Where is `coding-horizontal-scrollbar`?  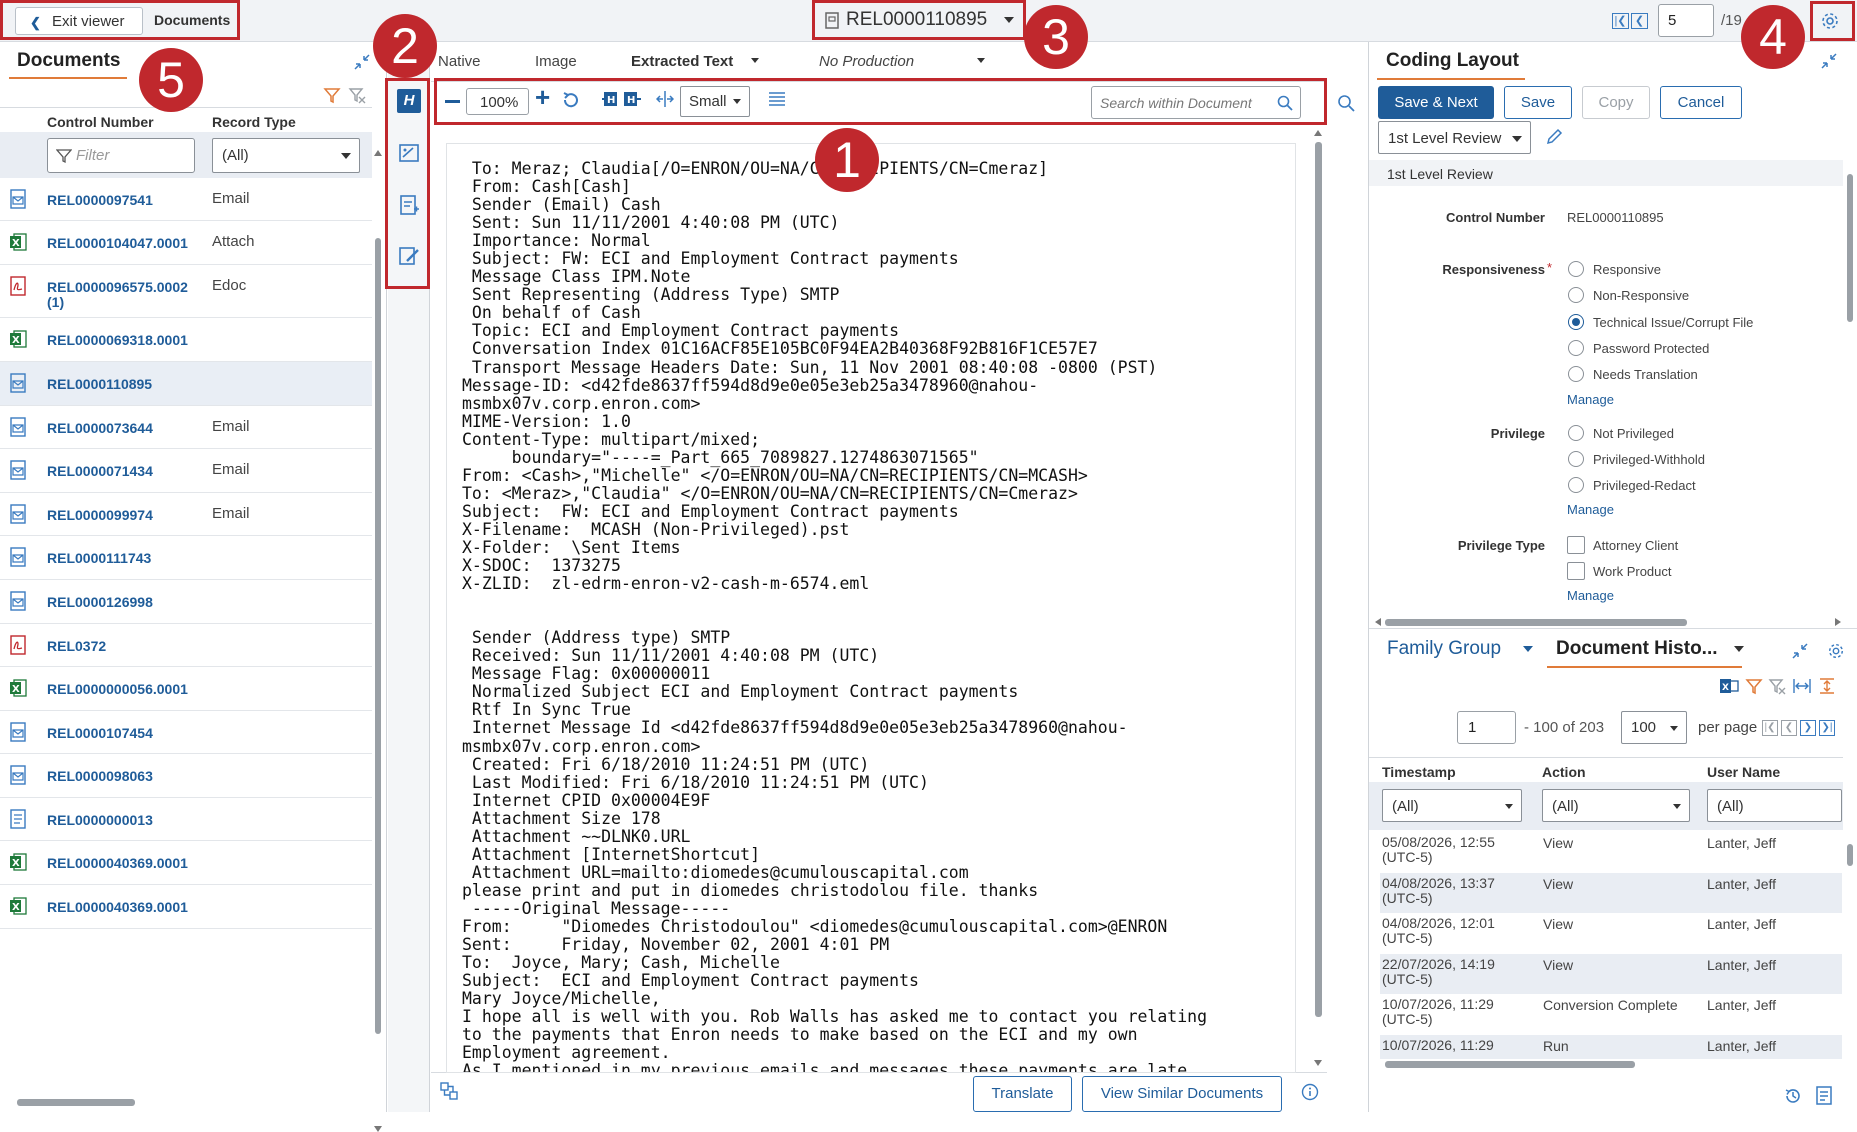
coding-horizontal-scrollbar is located at coordinates (1609, 622).